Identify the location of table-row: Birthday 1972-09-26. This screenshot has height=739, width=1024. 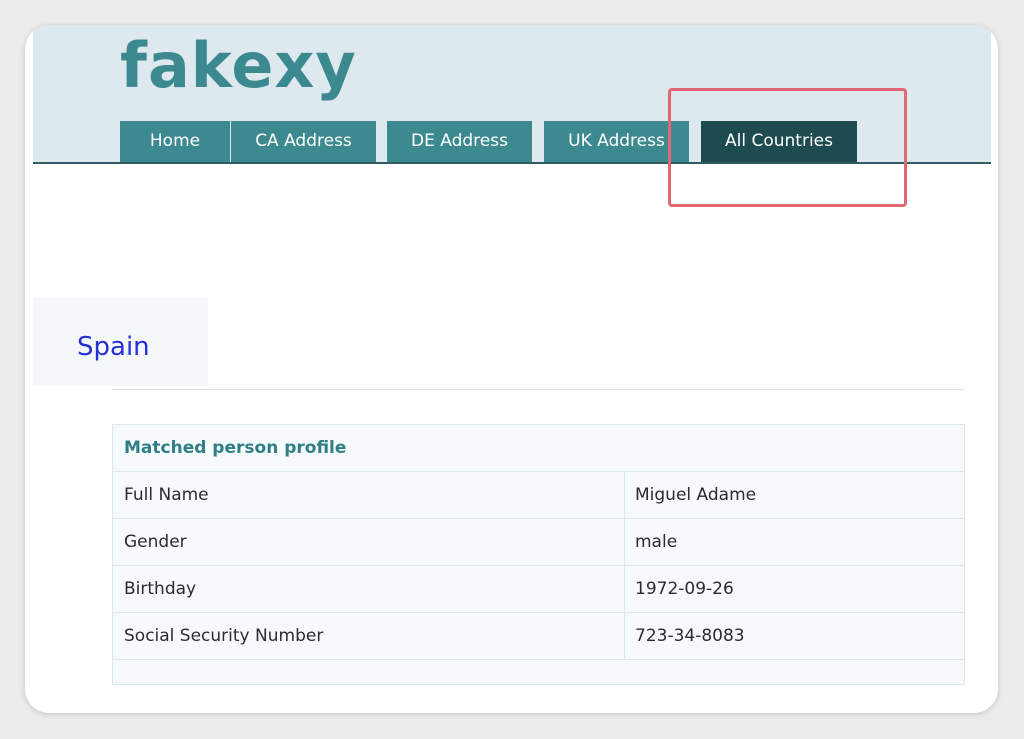
(538, 589).